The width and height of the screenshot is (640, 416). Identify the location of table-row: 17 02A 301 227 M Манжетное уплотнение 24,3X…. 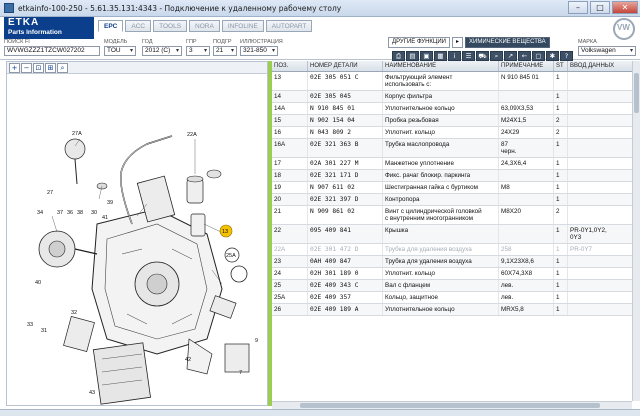
(456, 164).